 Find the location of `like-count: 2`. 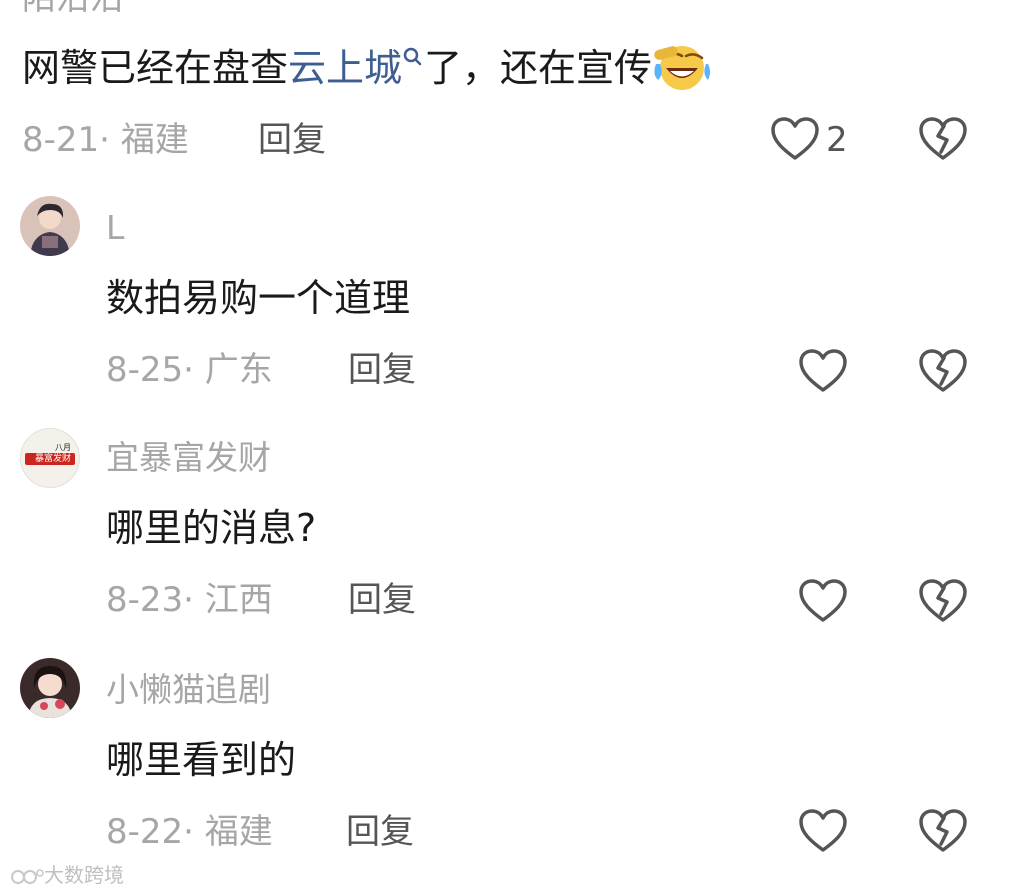

like-count: 2 is located at coordinates (837, 140).